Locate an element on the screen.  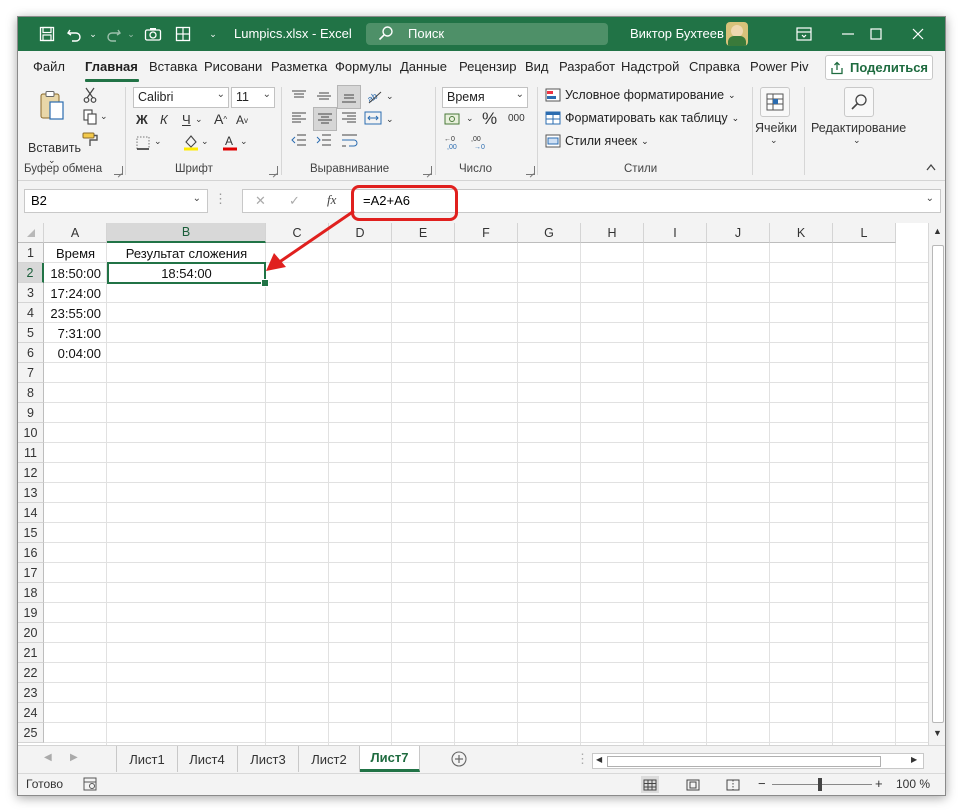
next-sheet-icon: ▶ is located at coordinates (74, 757).